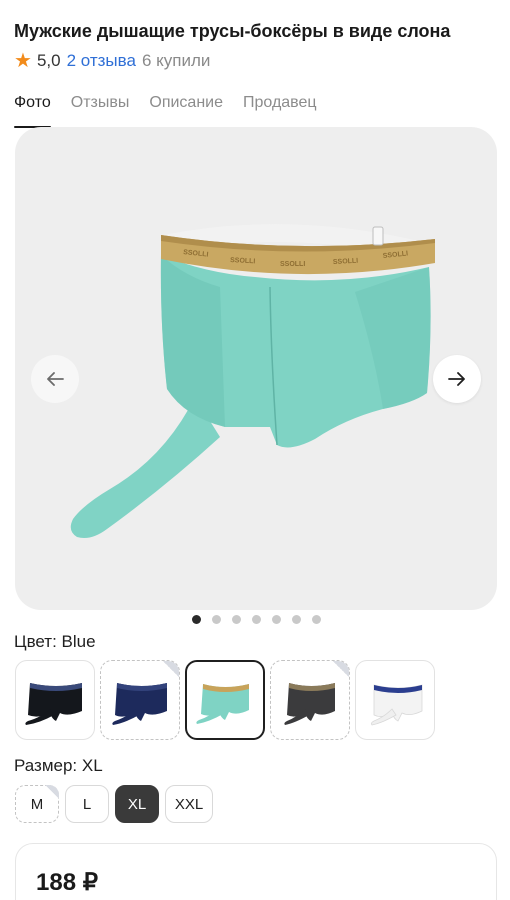 The width and height of the screenshot is (510, 900). I want to click on rating-value: 5,0, so click(48, 60).